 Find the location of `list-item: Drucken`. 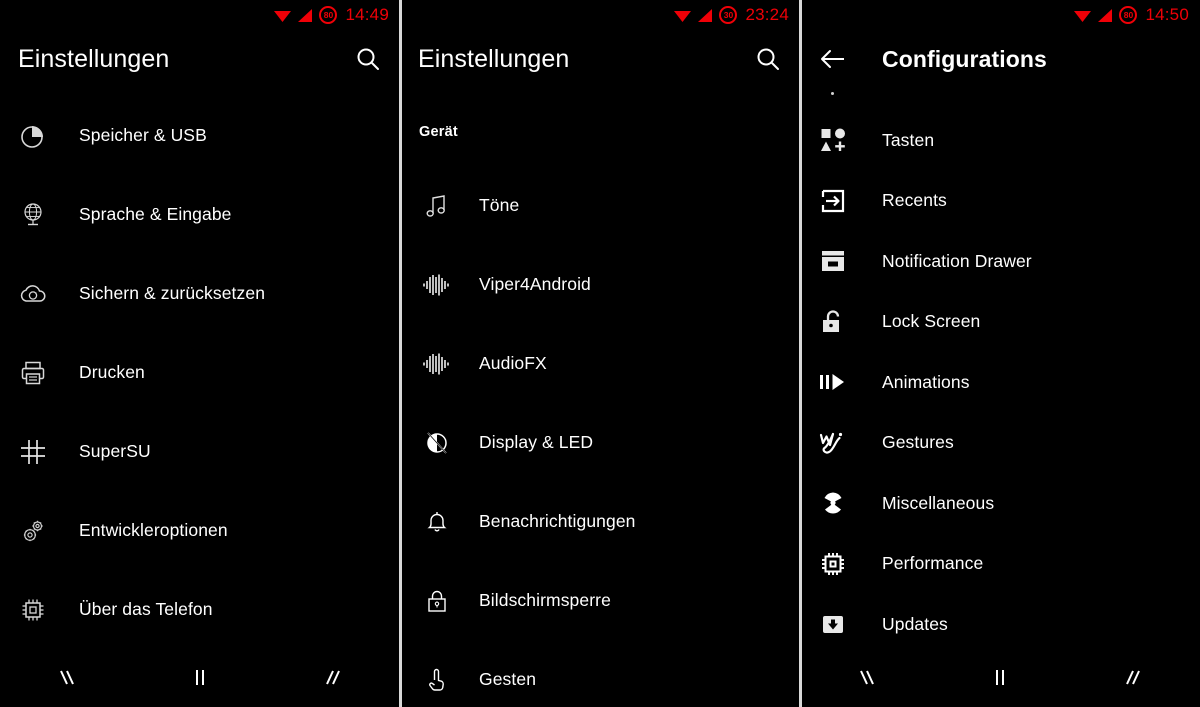

list-item: Drucken is located at coordinates (200, 372).